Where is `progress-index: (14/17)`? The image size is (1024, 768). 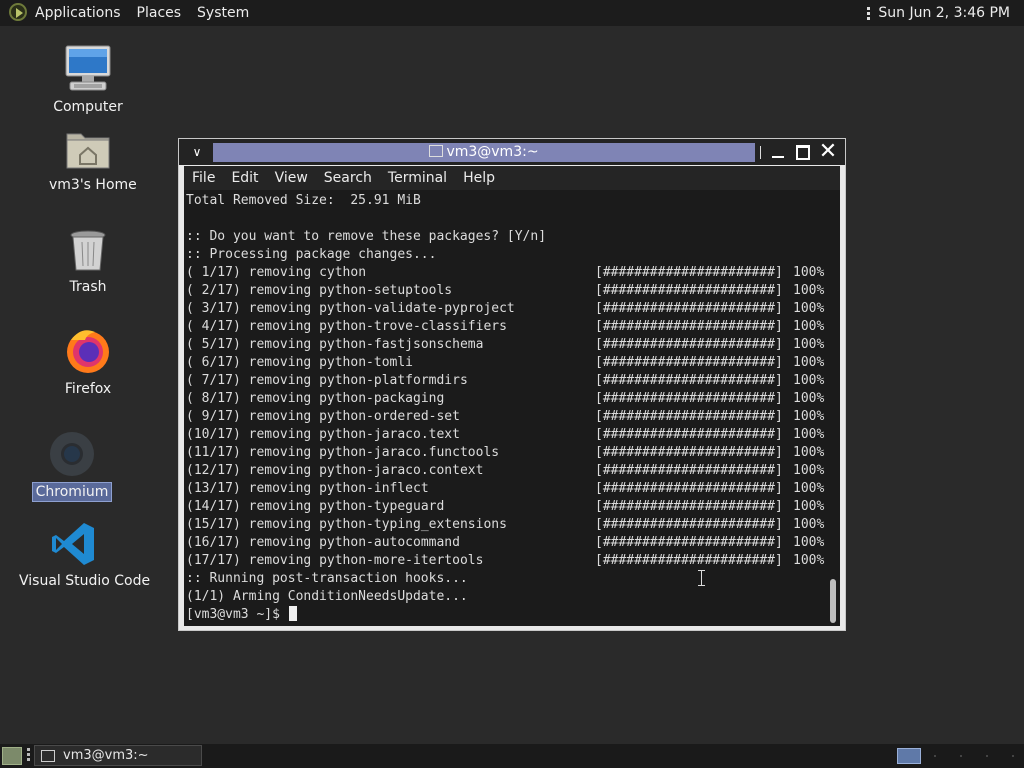
progress-index: (14/17) is located at coordinates (213, 506).